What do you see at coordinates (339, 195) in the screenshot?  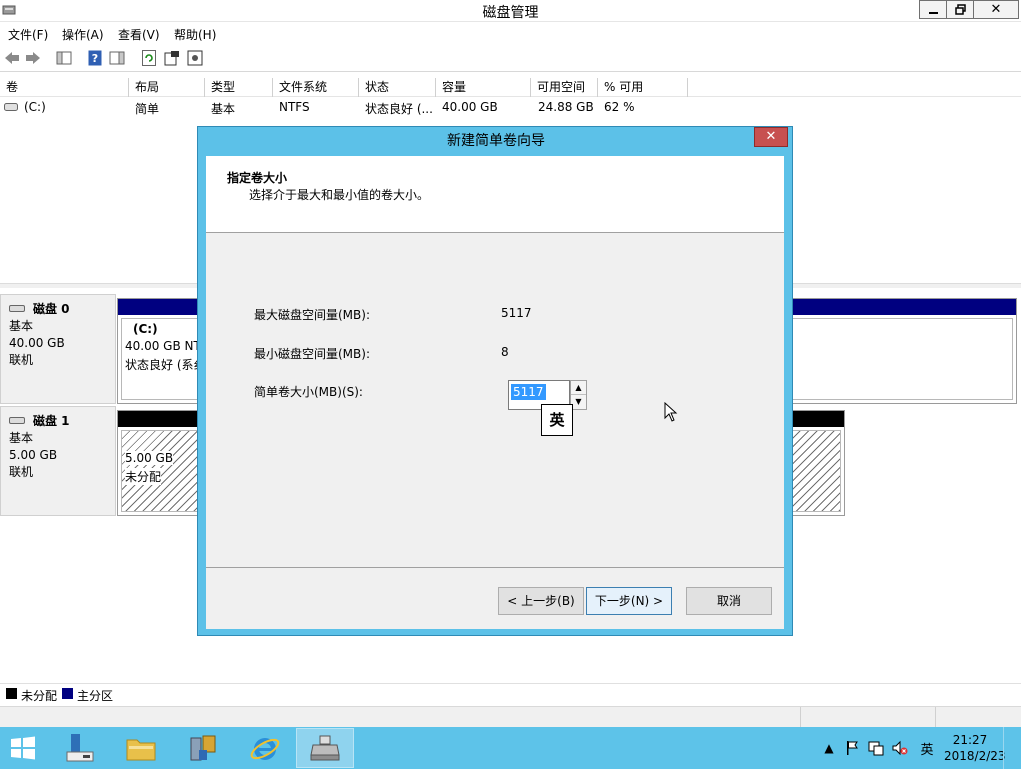 I see `wizard-subheading: 选择介于最大和最小值的卷大小。` at bounding box center [339, 195].